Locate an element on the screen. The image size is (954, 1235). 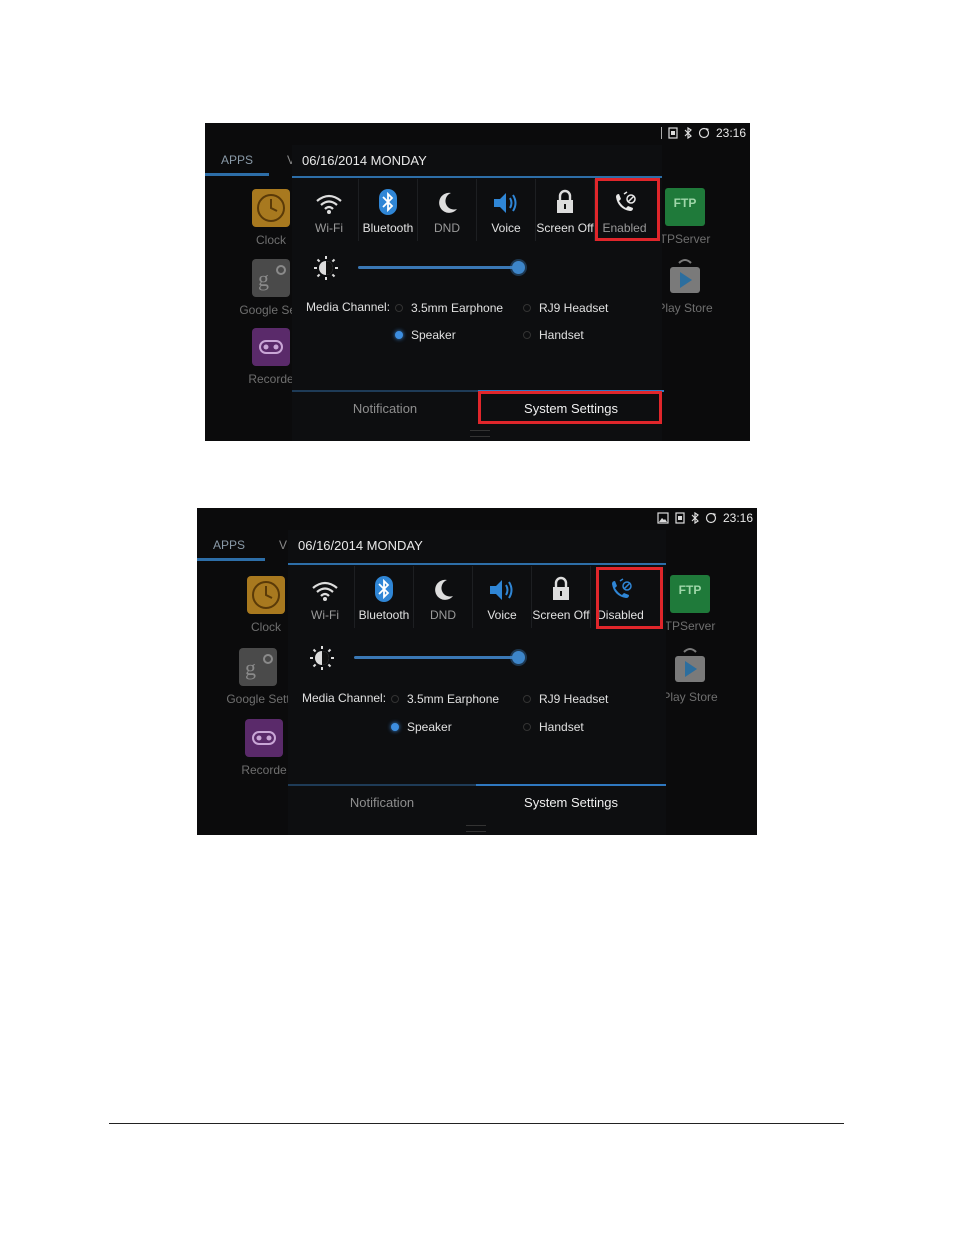
date-divider is located at coordinates (477, 564).